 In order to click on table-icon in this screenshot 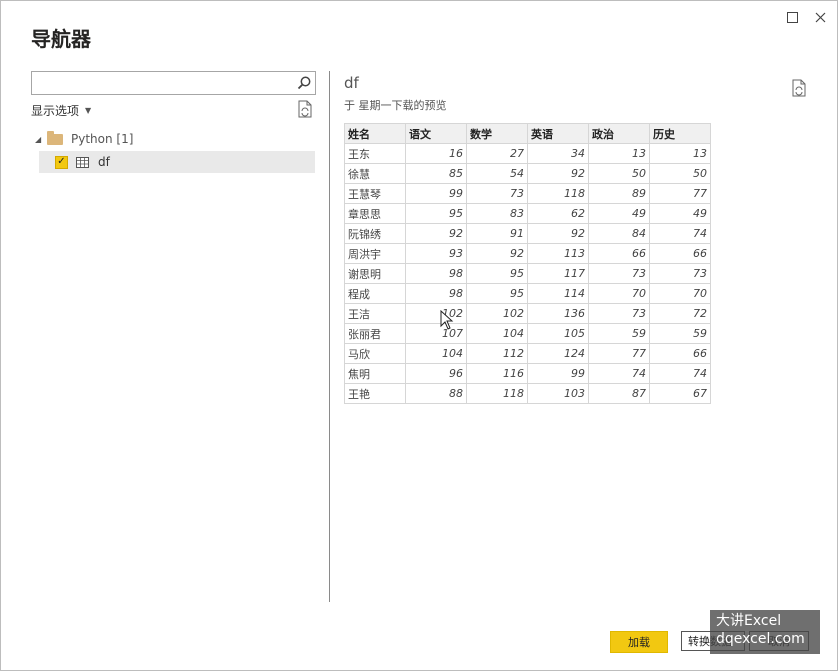, I will do `click(82, 162)`.